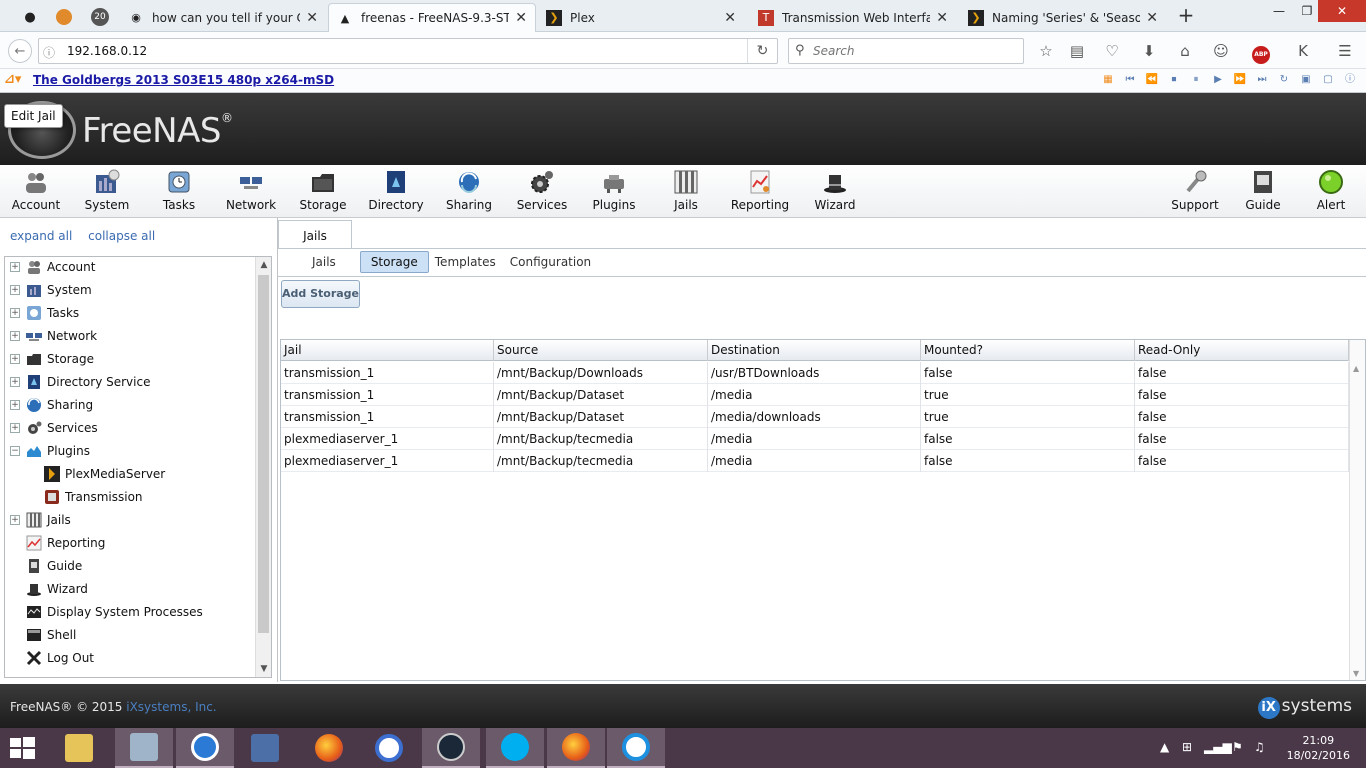  What do you see at coordinates (1174, 80) in the screenshot?
I see `stop-icon: ⏹` at bounding box center [1174, 80].